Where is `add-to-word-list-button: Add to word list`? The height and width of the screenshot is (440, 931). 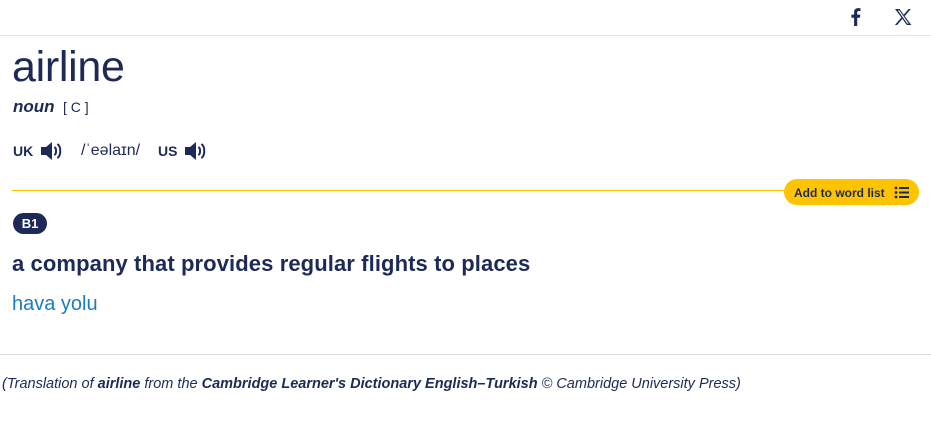 add-to-word-list-button: Add to word list is located at coordinates (851, 192).